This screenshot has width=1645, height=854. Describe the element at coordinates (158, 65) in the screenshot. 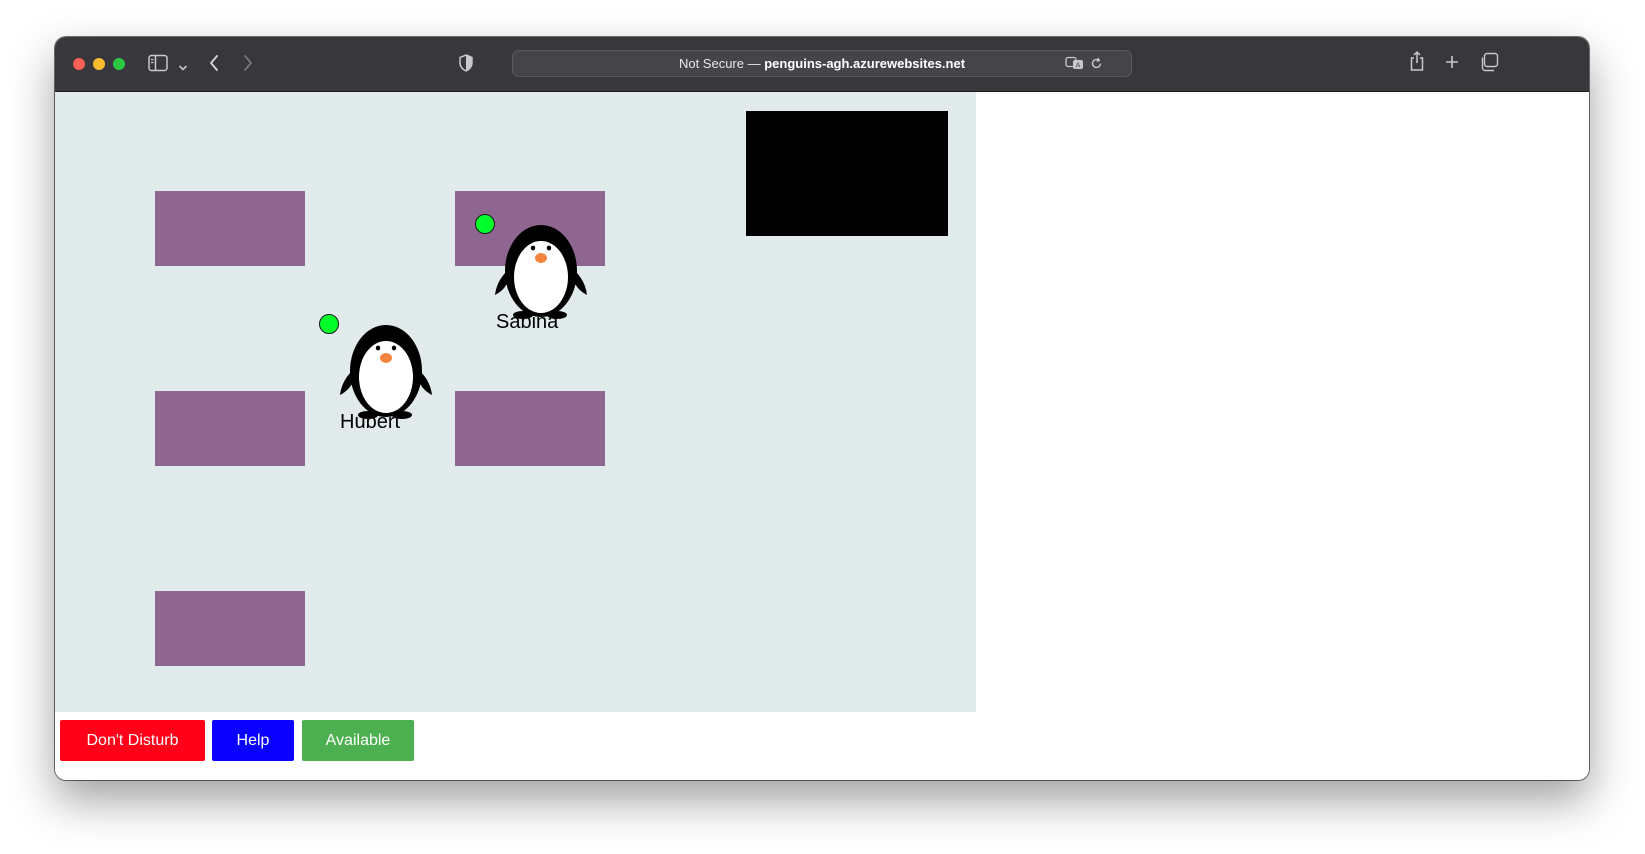

I see `sidebar-toggle-icon` at that location.